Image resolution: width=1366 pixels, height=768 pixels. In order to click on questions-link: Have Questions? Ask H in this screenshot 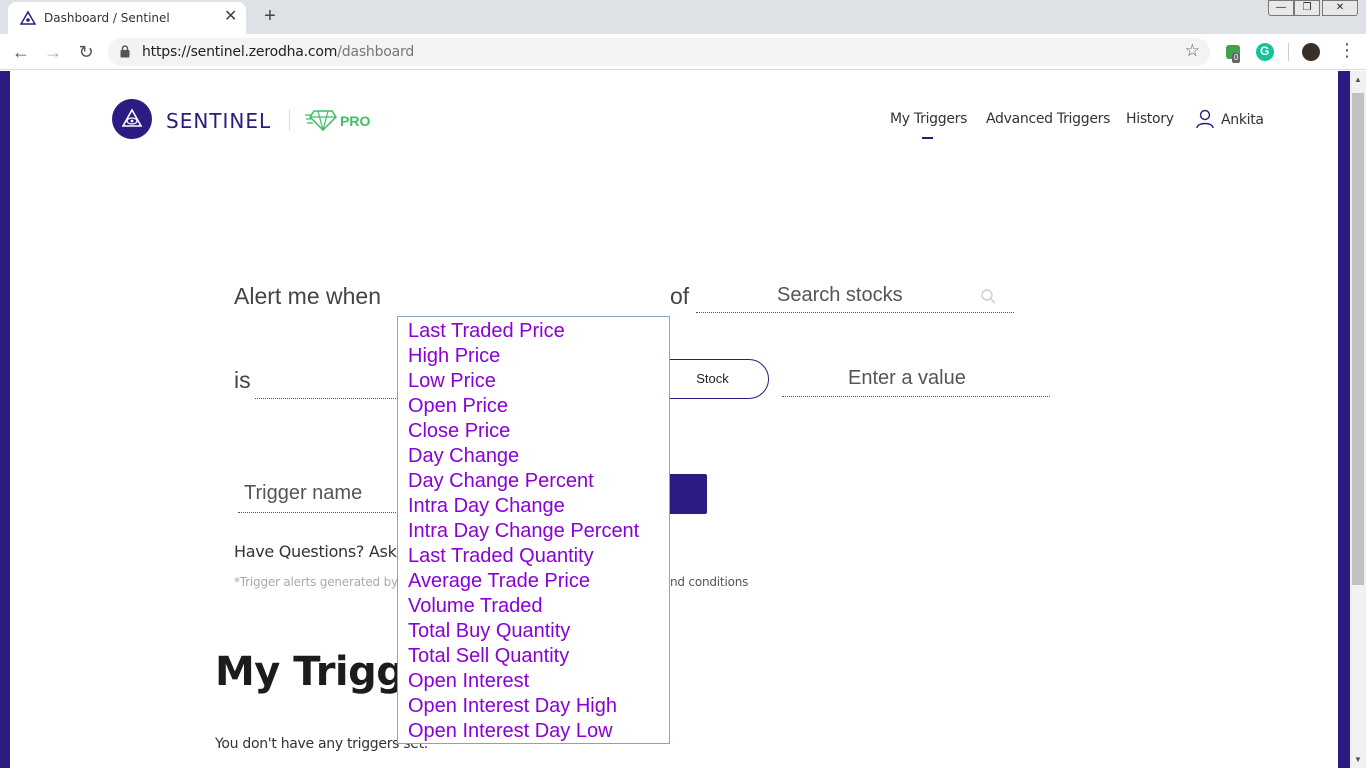, I will do `click(323, 551)`.